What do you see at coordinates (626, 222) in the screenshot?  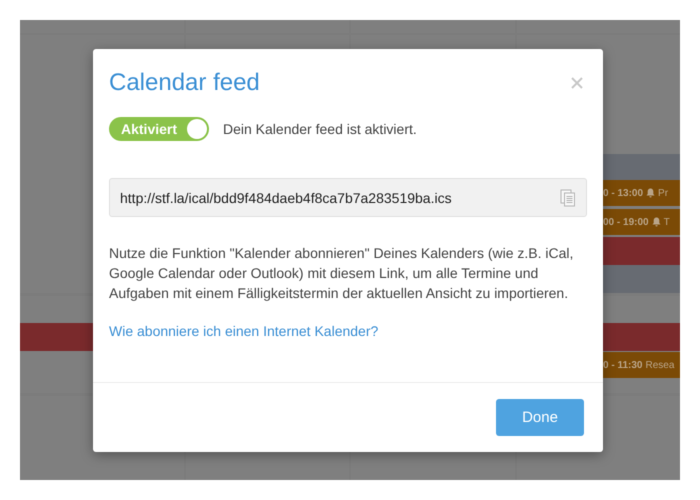 I see `event-time: 00 - 19:00` at bounding box center [626, 222].